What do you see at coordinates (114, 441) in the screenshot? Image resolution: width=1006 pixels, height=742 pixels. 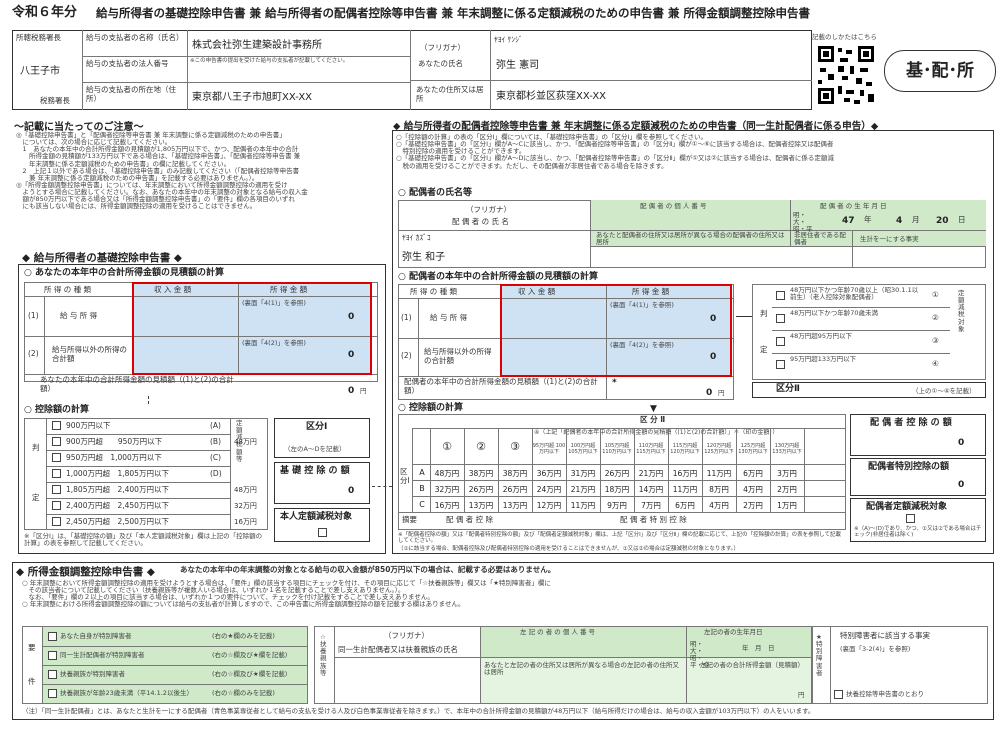 I see `basic-range-label: 900万円超 950万円以下` at bounding box center [114, 441].